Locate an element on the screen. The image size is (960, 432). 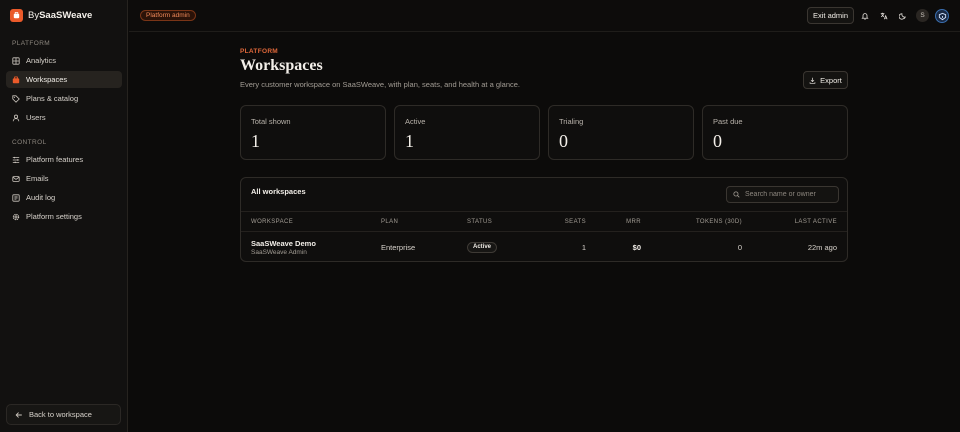
last-active-cell: 22m ago is located at coordinates (822, 247).